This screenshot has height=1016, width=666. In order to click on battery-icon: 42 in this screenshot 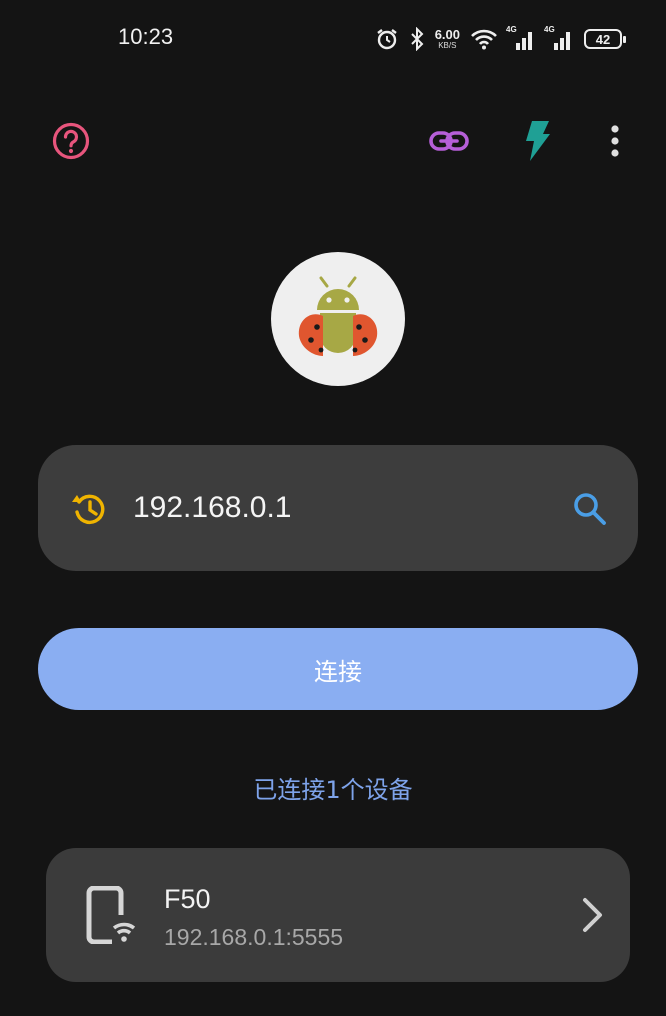, I will do `click(605, 39)`.